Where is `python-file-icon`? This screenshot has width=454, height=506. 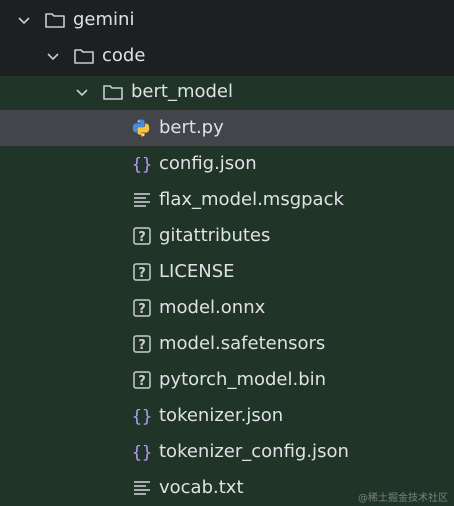
python-file-icon is located at coordinates (141, 128).